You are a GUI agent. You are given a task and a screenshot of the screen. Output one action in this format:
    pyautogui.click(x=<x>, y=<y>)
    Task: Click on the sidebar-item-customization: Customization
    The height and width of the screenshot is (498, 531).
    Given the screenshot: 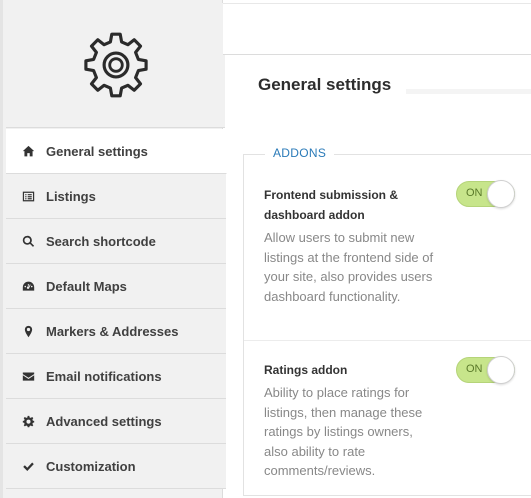 What is the action you would take?
    pyautogui.click(x=116, y=466)
    